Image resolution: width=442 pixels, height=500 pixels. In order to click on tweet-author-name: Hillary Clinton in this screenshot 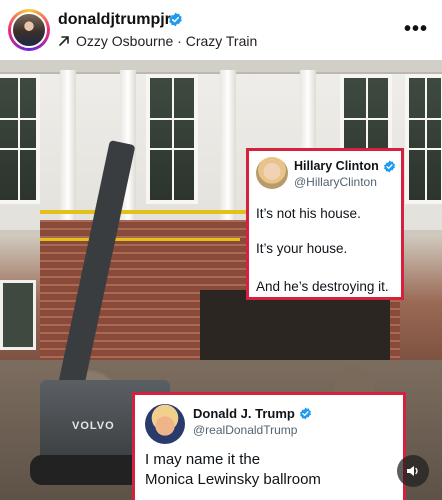, I will do `click(345, 166)`.